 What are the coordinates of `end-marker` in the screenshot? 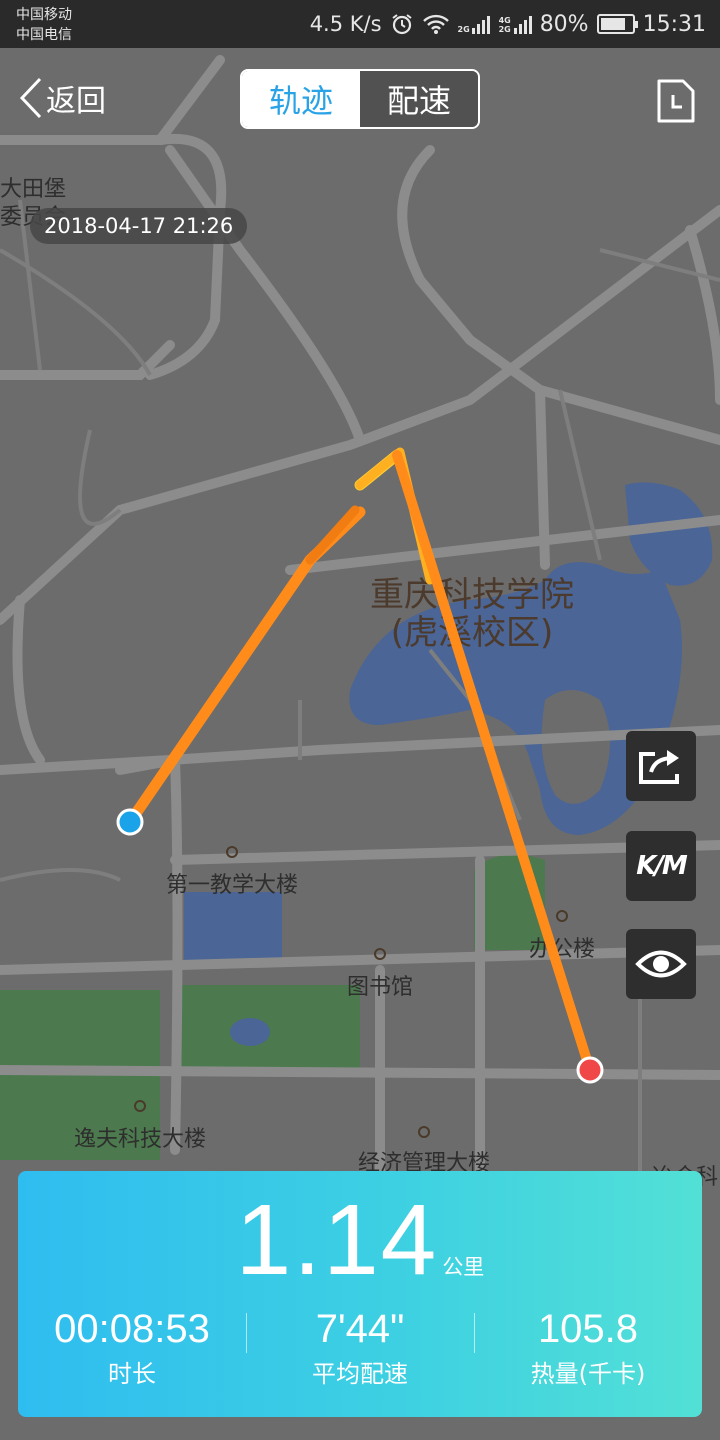 It's located at (590, 1070).